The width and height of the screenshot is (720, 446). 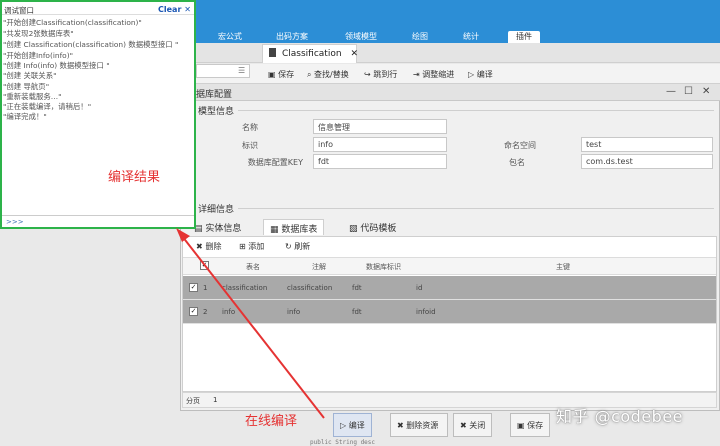 I want to click on watermark: 知乎 @codebee, so click(x=620, y=416).